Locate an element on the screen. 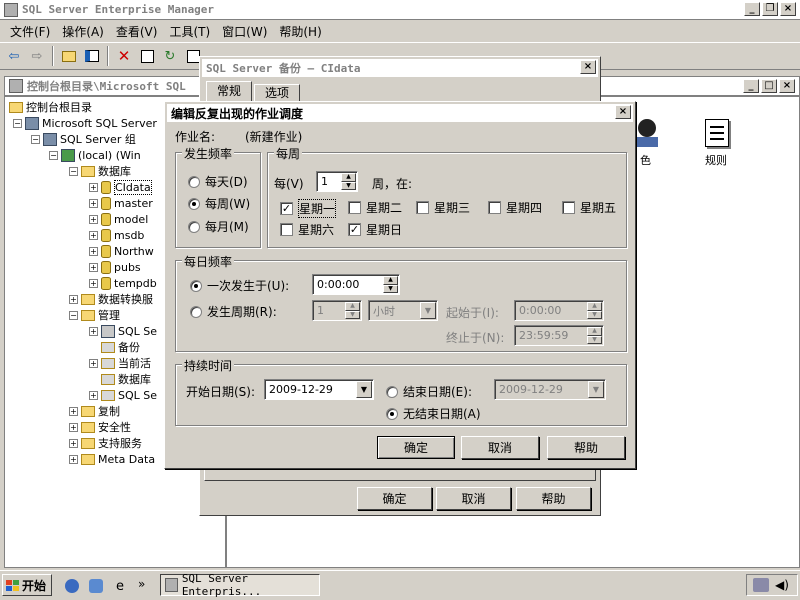 This screenshot has width=800, height=600. console-minimize-button: _ is located at coordinates (751, 86).